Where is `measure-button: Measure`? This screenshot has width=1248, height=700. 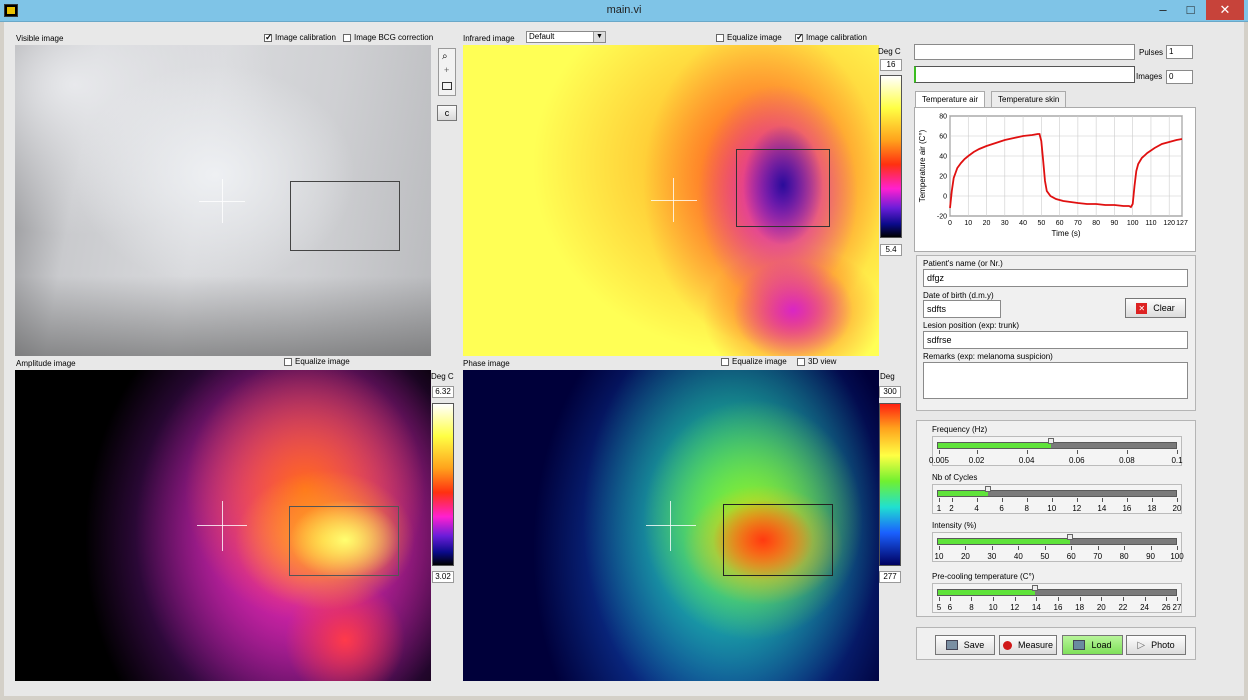 measure-button: Measure is located at coordinates (1028, 645).